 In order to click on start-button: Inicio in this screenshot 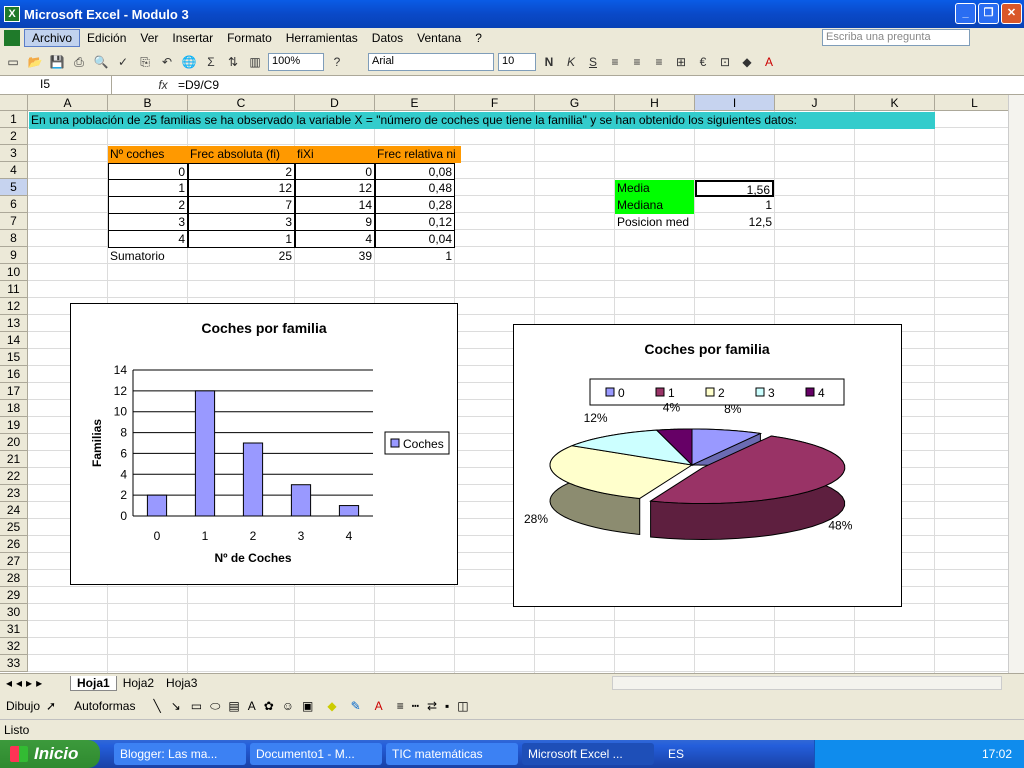, I will do `click(50, 754)`.